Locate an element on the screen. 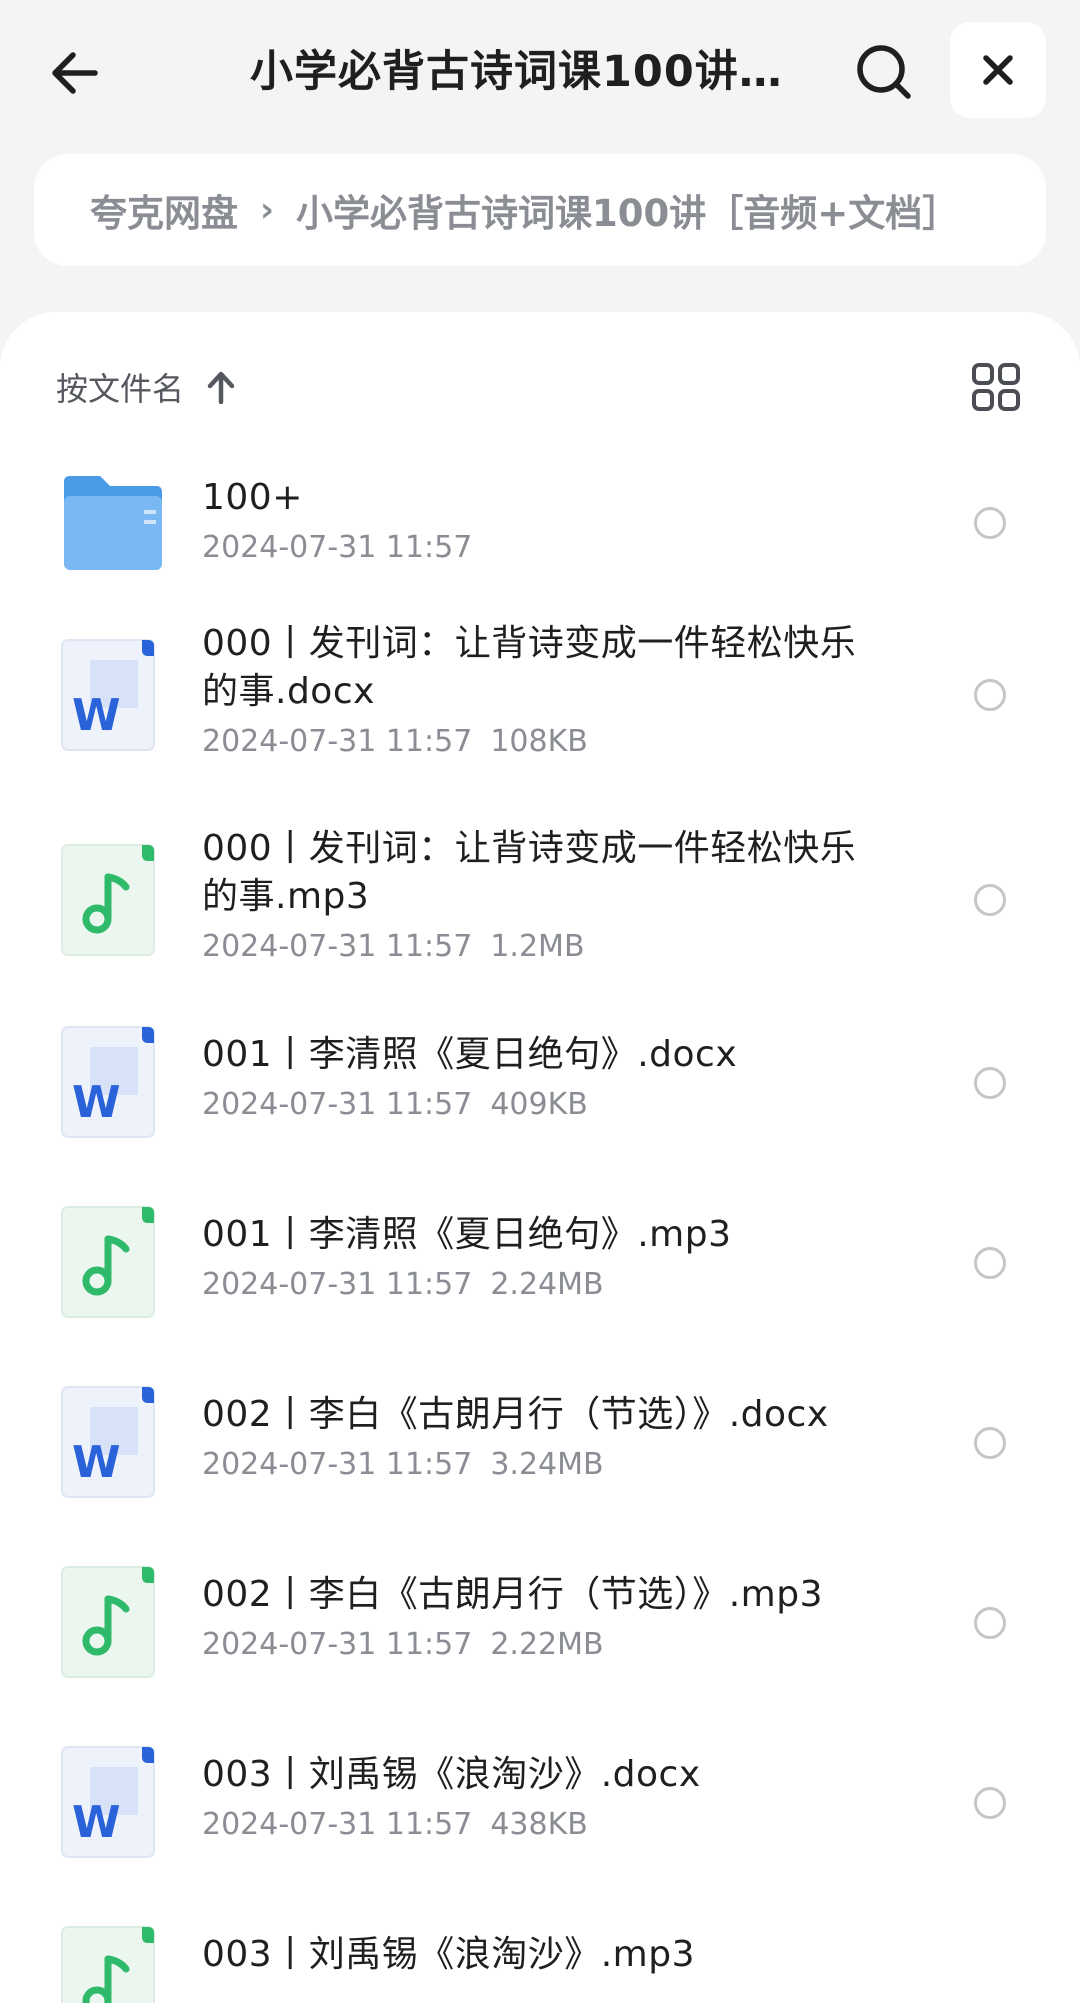 The height and width of the screenshot is (2003, 1080). file-name: 000丨发刊词：让背诗变成一件轻松快乐的事.mp3 is located at coordinates (529, 872).